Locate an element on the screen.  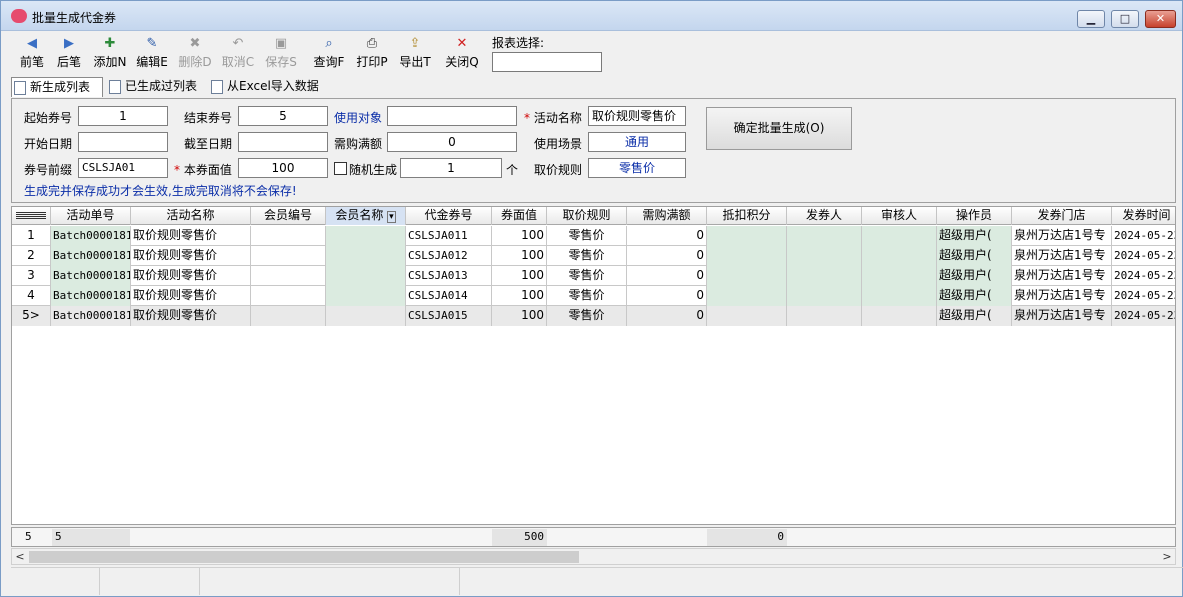
cancel-button: ↶ 取消C is located at coordinates (238, 54).